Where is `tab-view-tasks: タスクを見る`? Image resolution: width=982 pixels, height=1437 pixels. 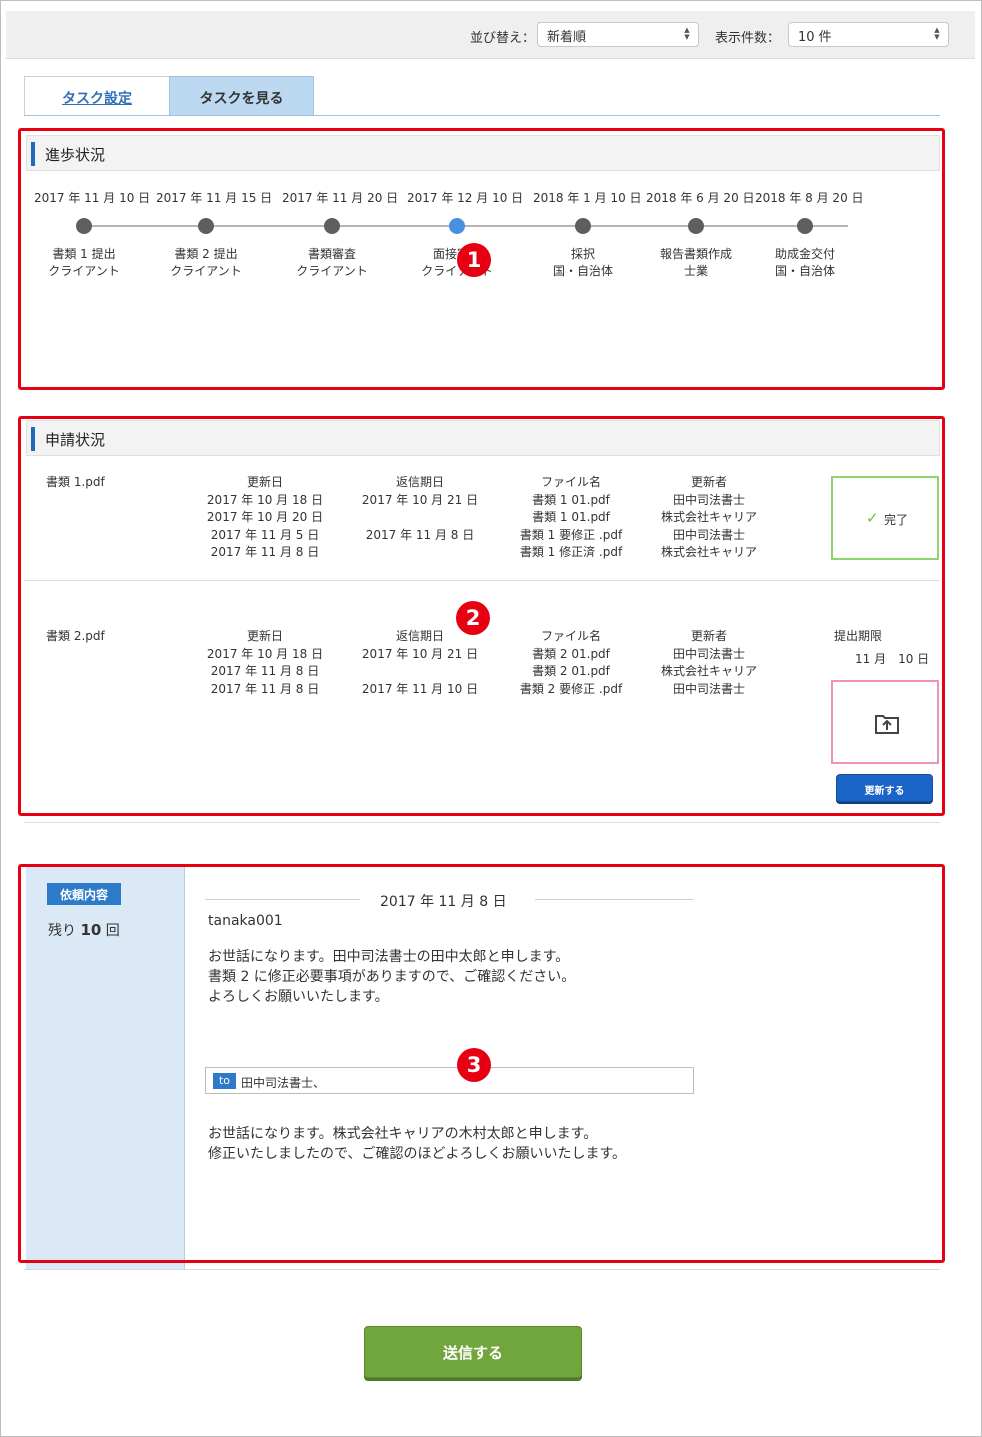
tab-view-tasks: タスクを見る is located at coordinates (241, 96).